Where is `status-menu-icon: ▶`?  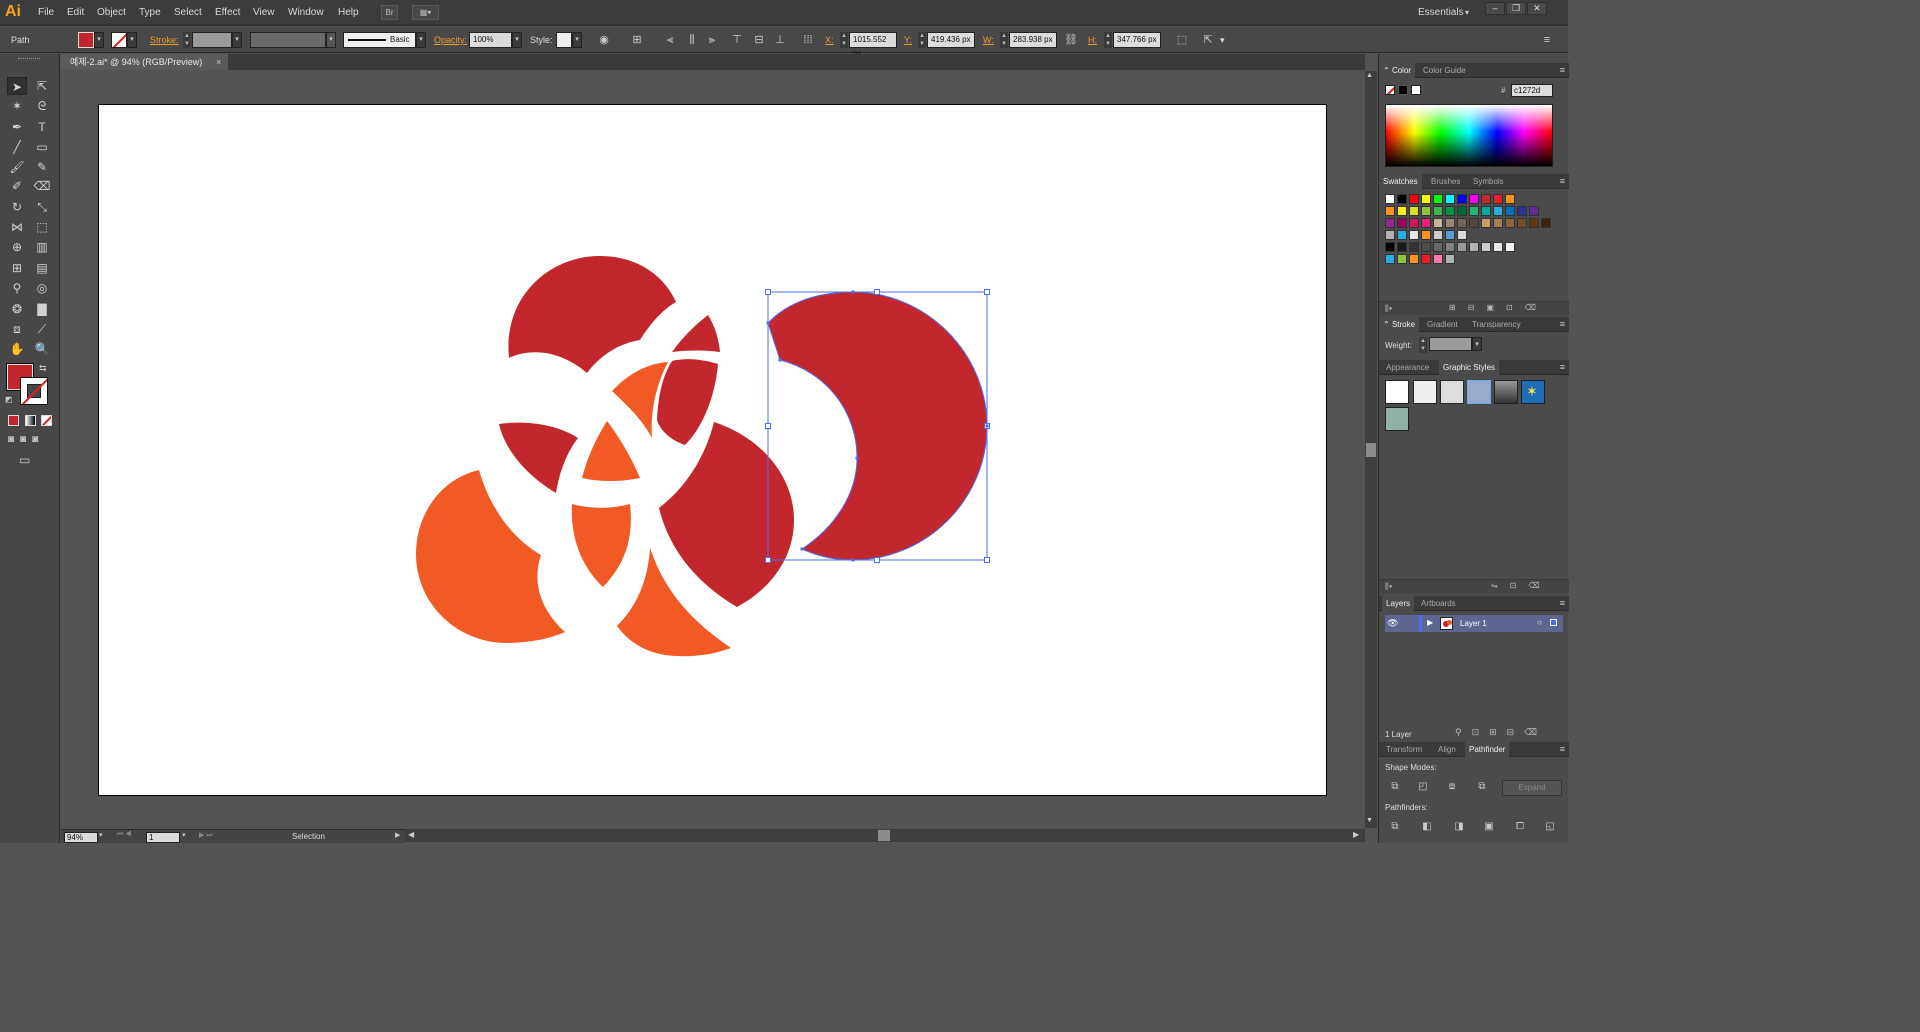 status-menu-icon: ▶ is located at coordinates (397, 835).